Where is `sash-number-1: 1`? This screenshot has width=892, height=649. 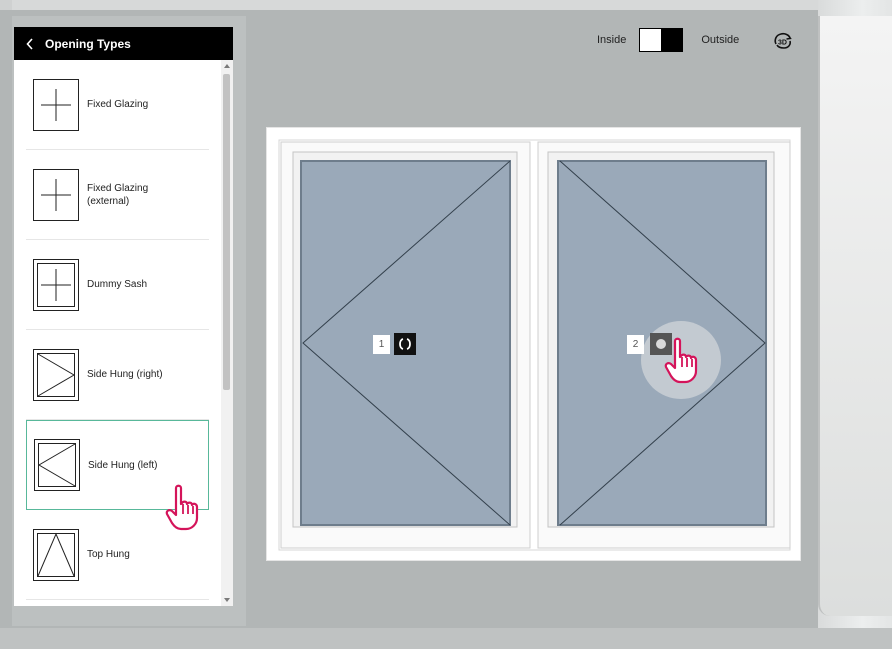
sash-number-1: 1 is located at coordinates (381, 344).